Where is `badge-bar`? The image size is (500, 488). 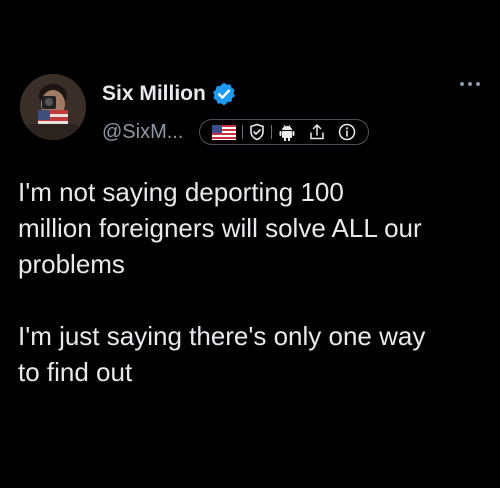 badge-bar is located at coordinates (284, 132).